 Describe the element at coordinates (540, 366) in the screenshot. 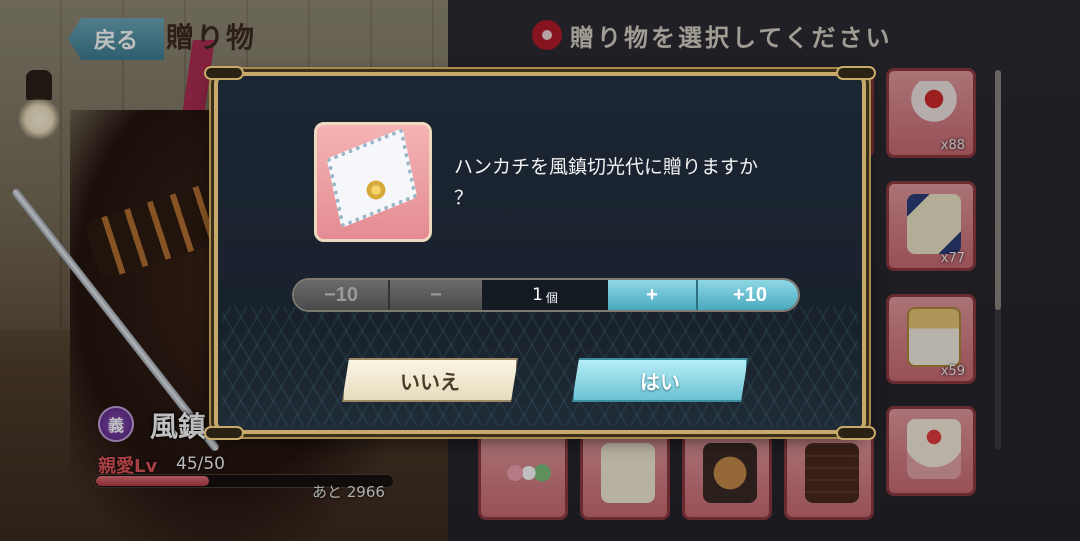

I see `dialog-pattern` at that location.